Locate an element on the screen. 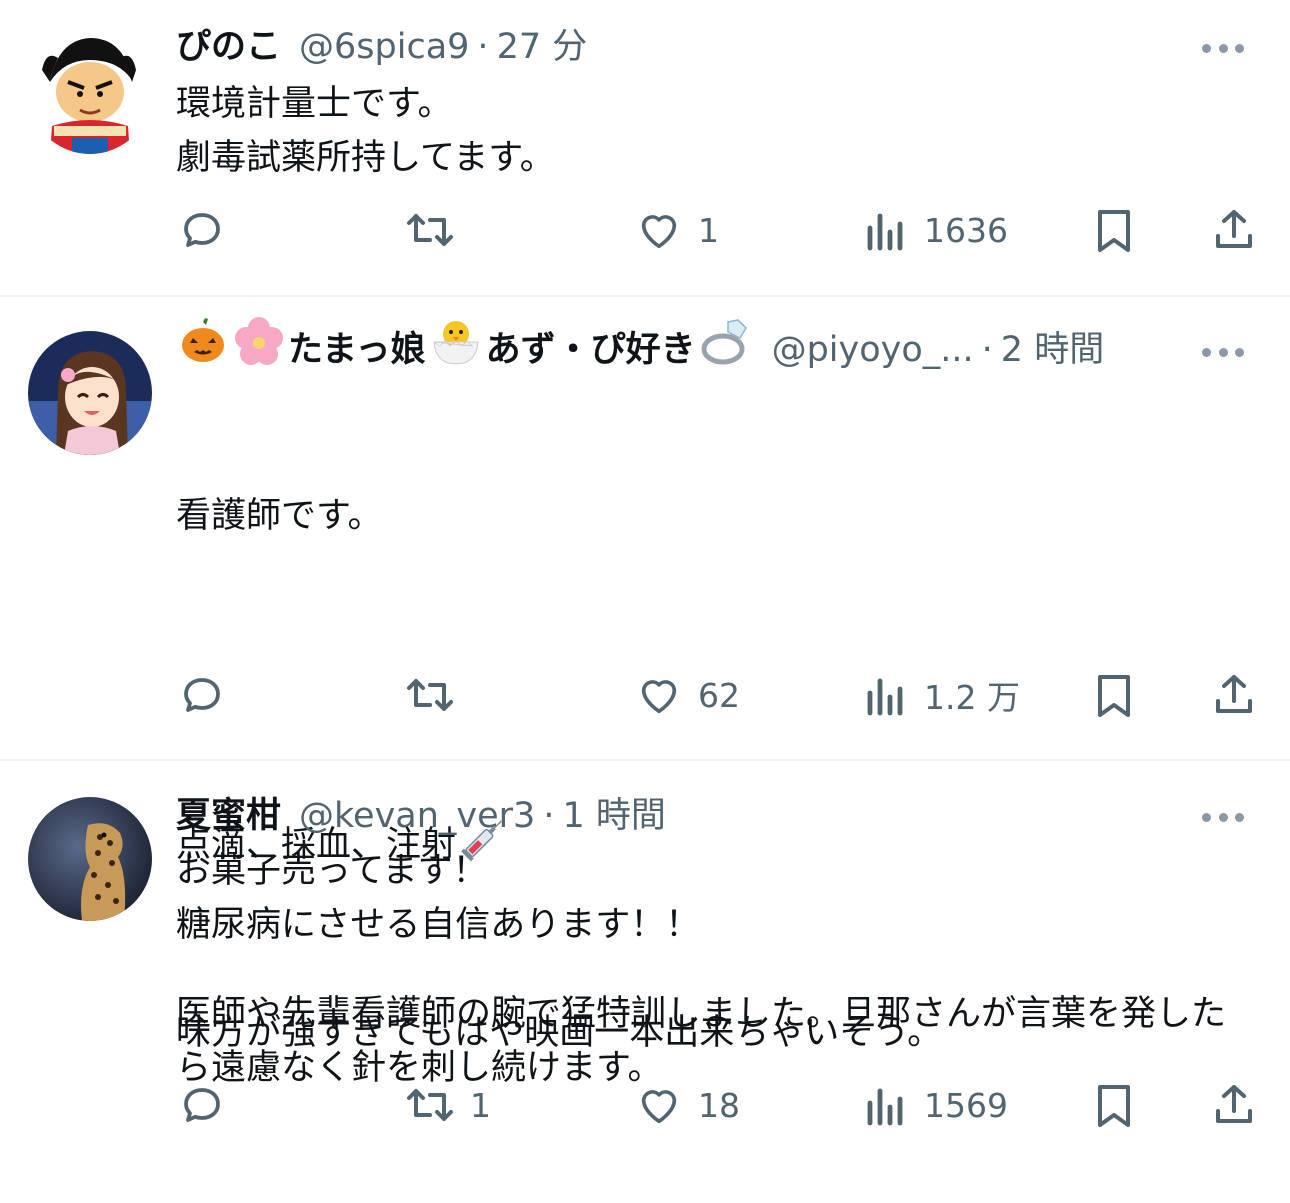 The image size is (1290, 1203). user-handle: @6spica9 is located at coordinates (384, 47).